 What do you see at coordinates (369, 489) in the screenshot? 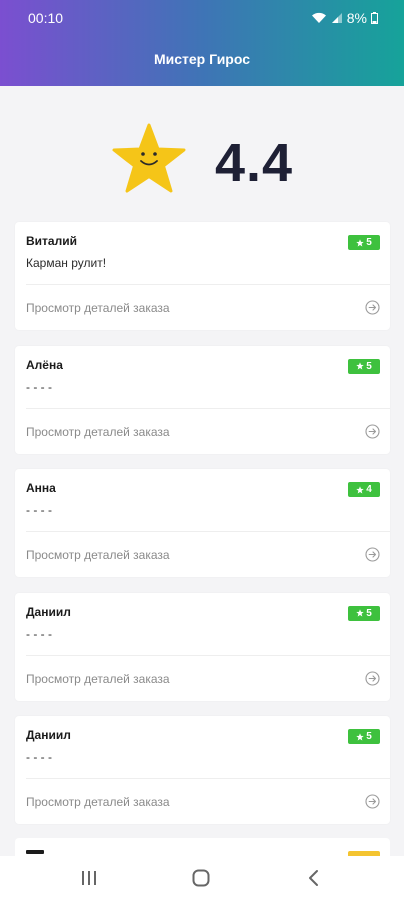
I see `rating-score: 4` at bounding box center [369, 489].